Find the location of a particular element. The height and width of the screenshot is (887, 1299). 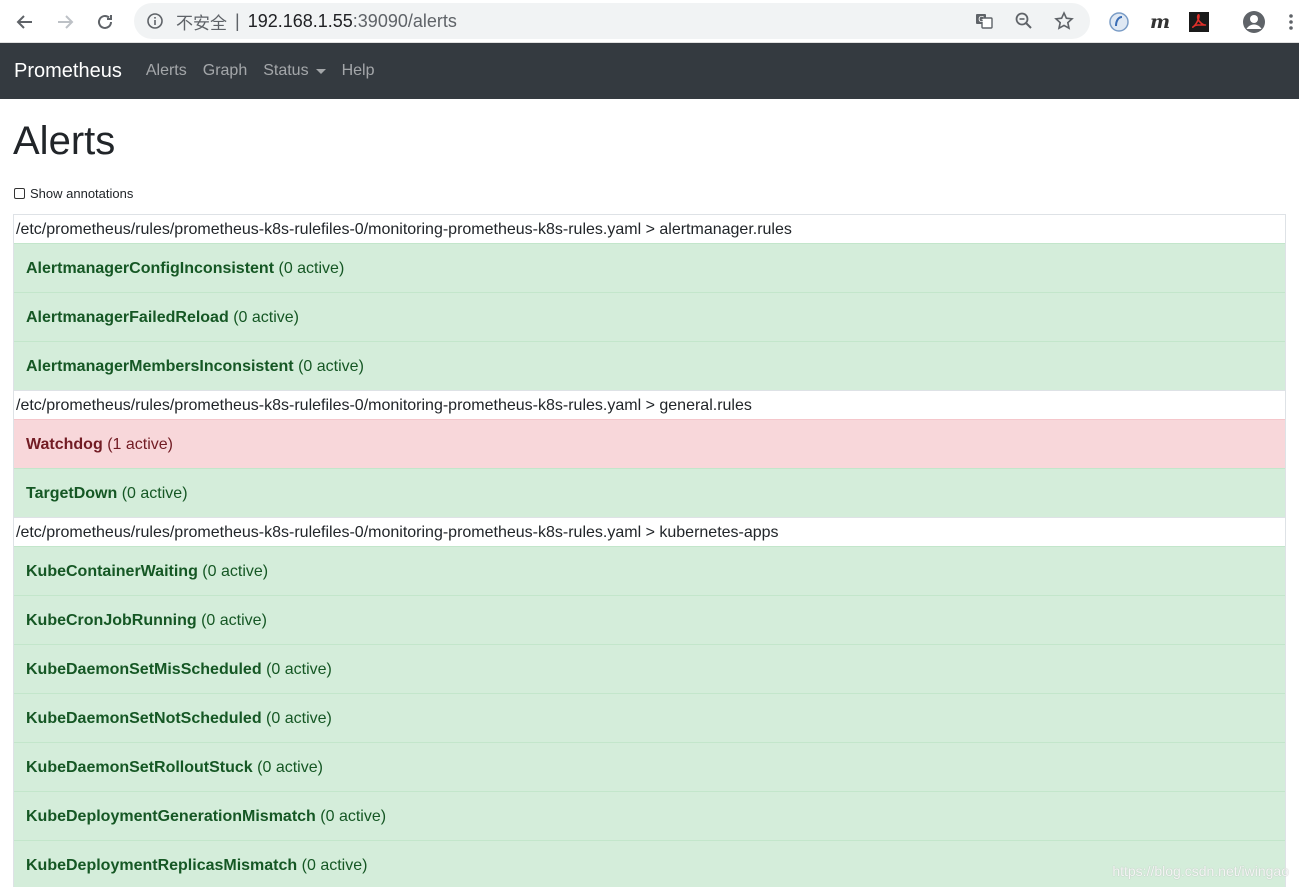

svg-text: G is located at coordinates (981, 19).